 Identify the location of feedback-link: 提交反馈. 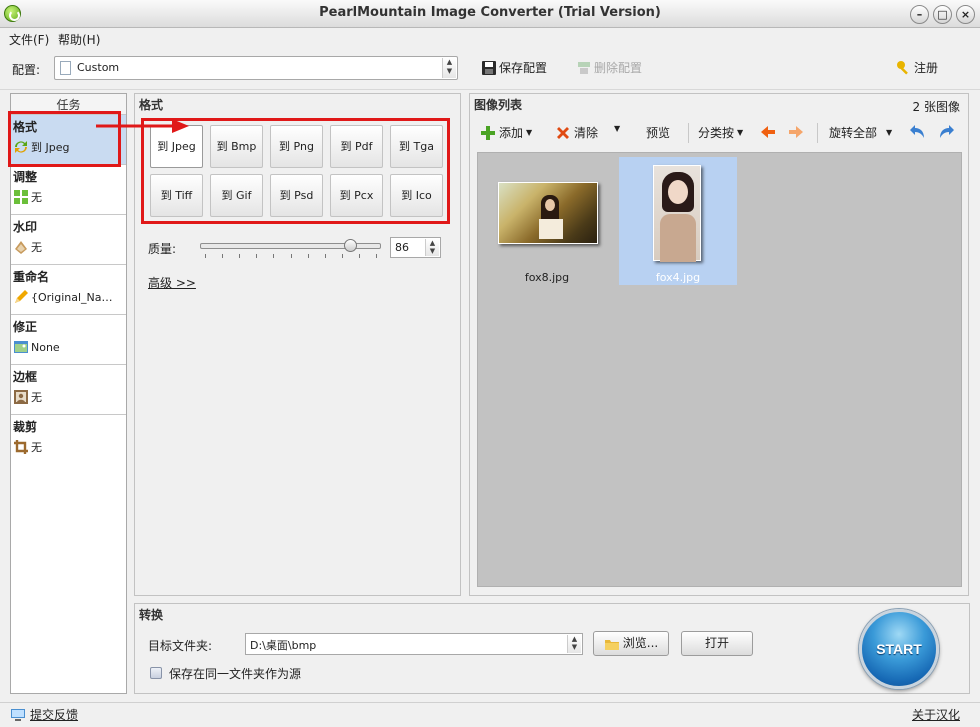
(44, 714).